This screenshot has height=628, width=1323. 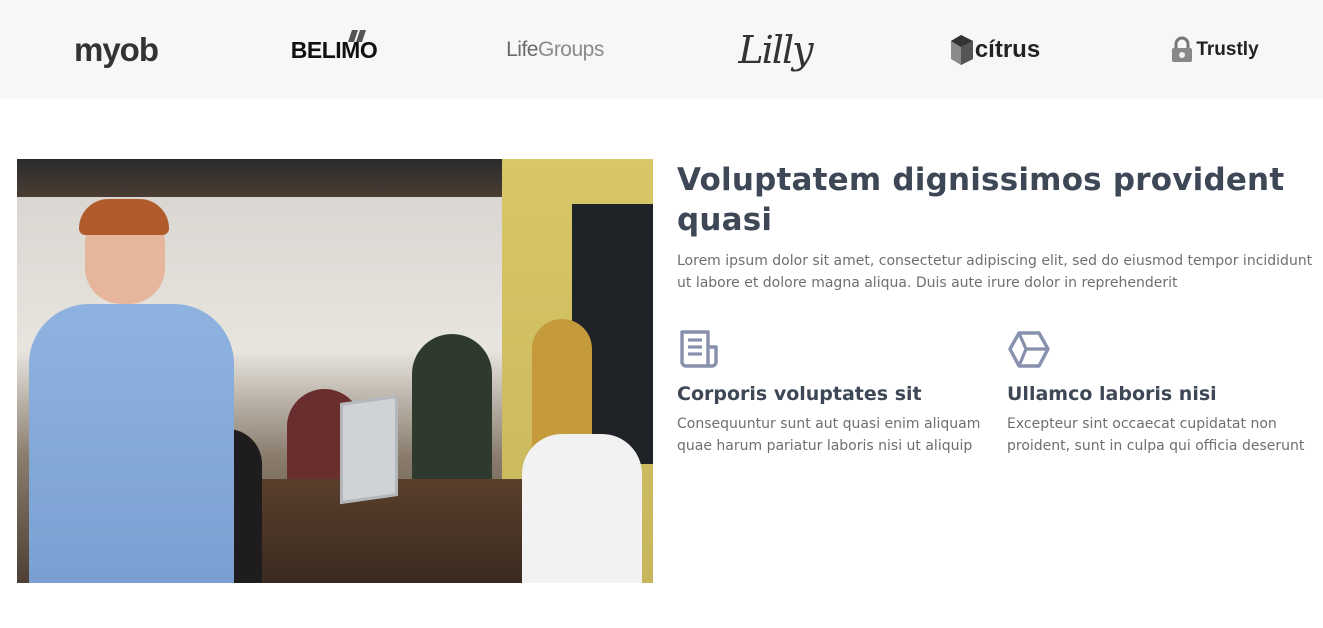 I want to click on lilly-logo: Lilly, so click(x=775, y=50).